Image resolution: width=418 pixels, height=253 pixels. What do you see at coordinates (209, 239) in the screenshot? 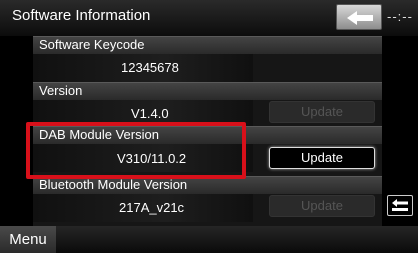
I see `bottom-bar: Menu` at bounding box center [209, 239].